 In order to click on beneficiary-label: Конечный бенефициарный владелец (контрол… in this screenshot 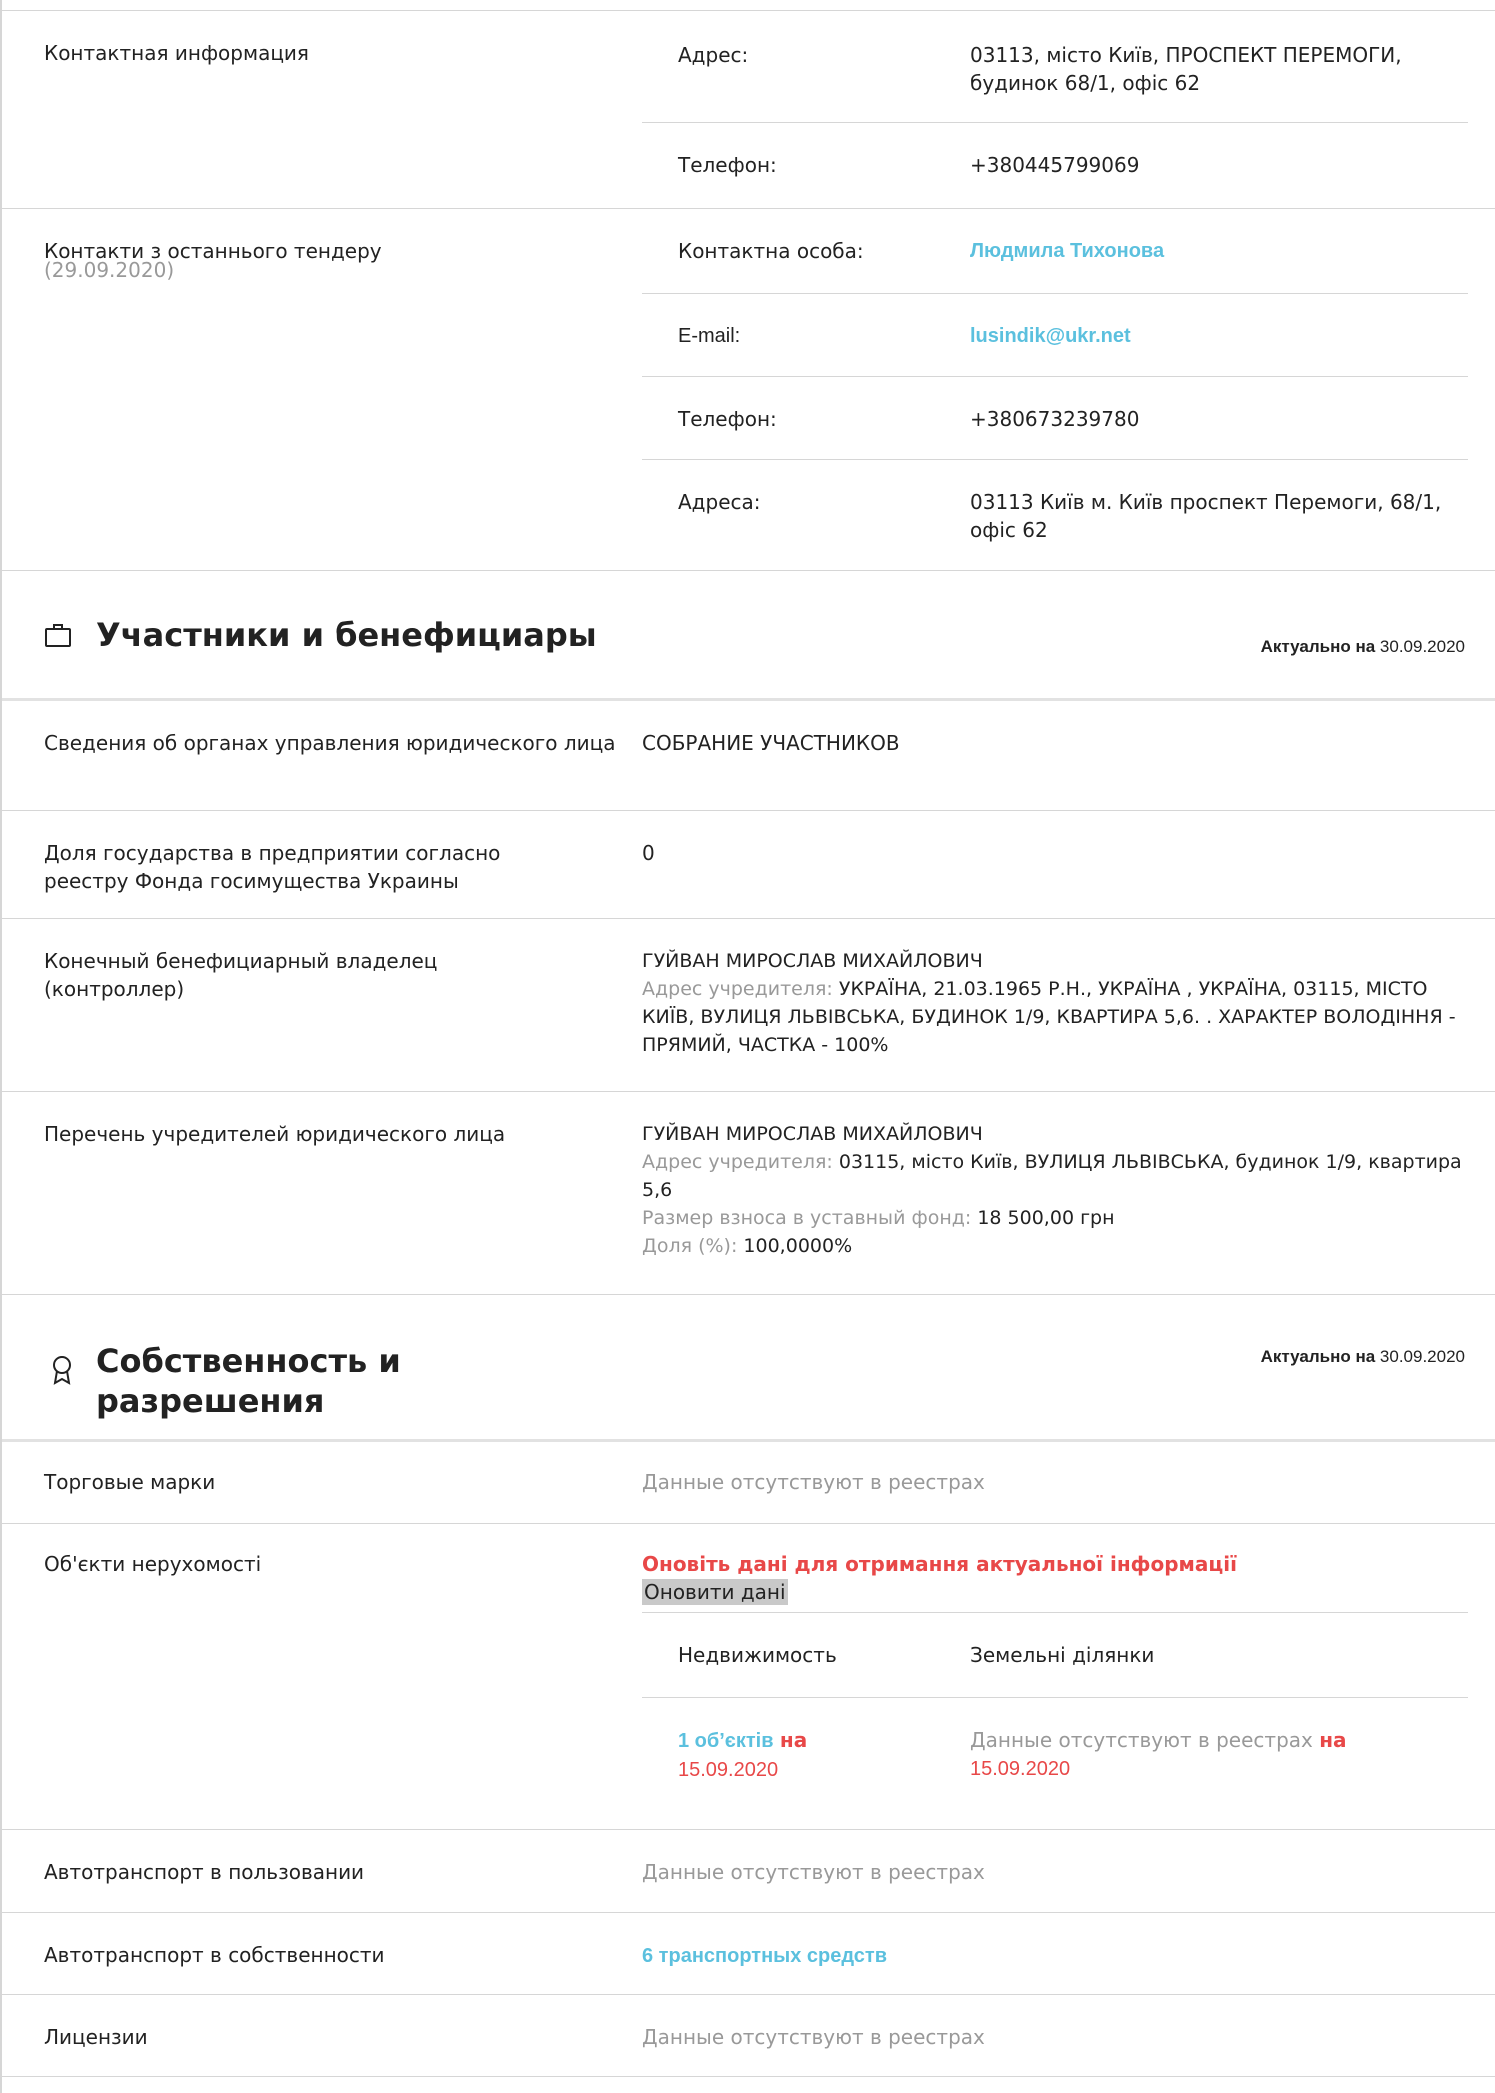, I will do `click(241, 975)`.